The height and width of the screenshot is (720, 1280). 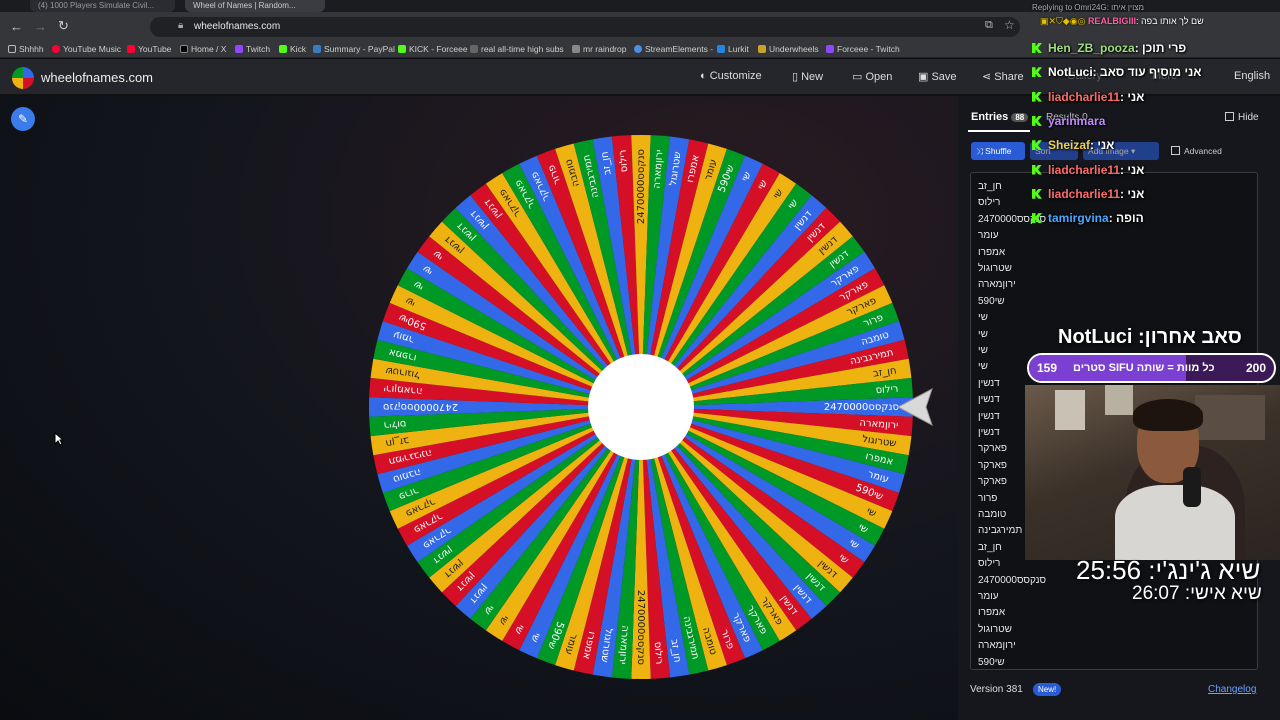 What do you see at coordinates (1068, 121) in the screenshot?
I see `chat-line: yarinmara` at bounding box center [1068, 121].